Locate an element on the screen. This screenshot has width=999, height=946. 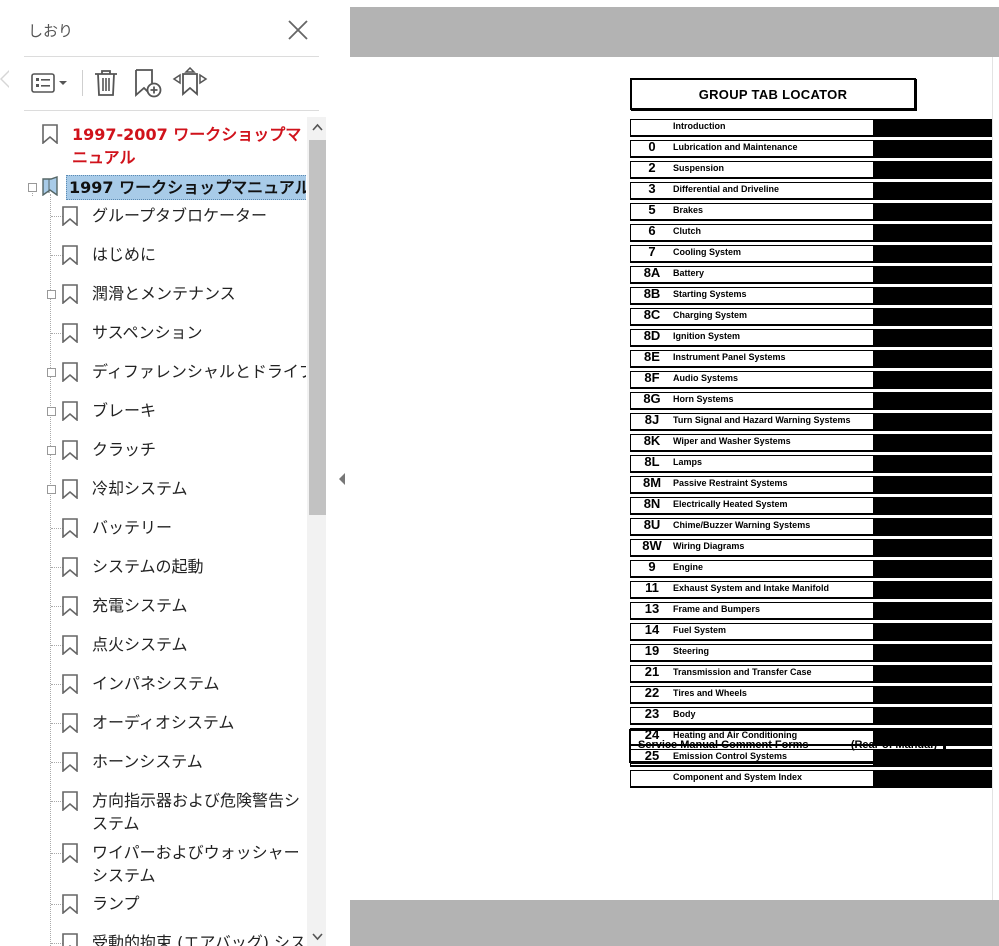
trash-icon is located at coordinates (106, 83).